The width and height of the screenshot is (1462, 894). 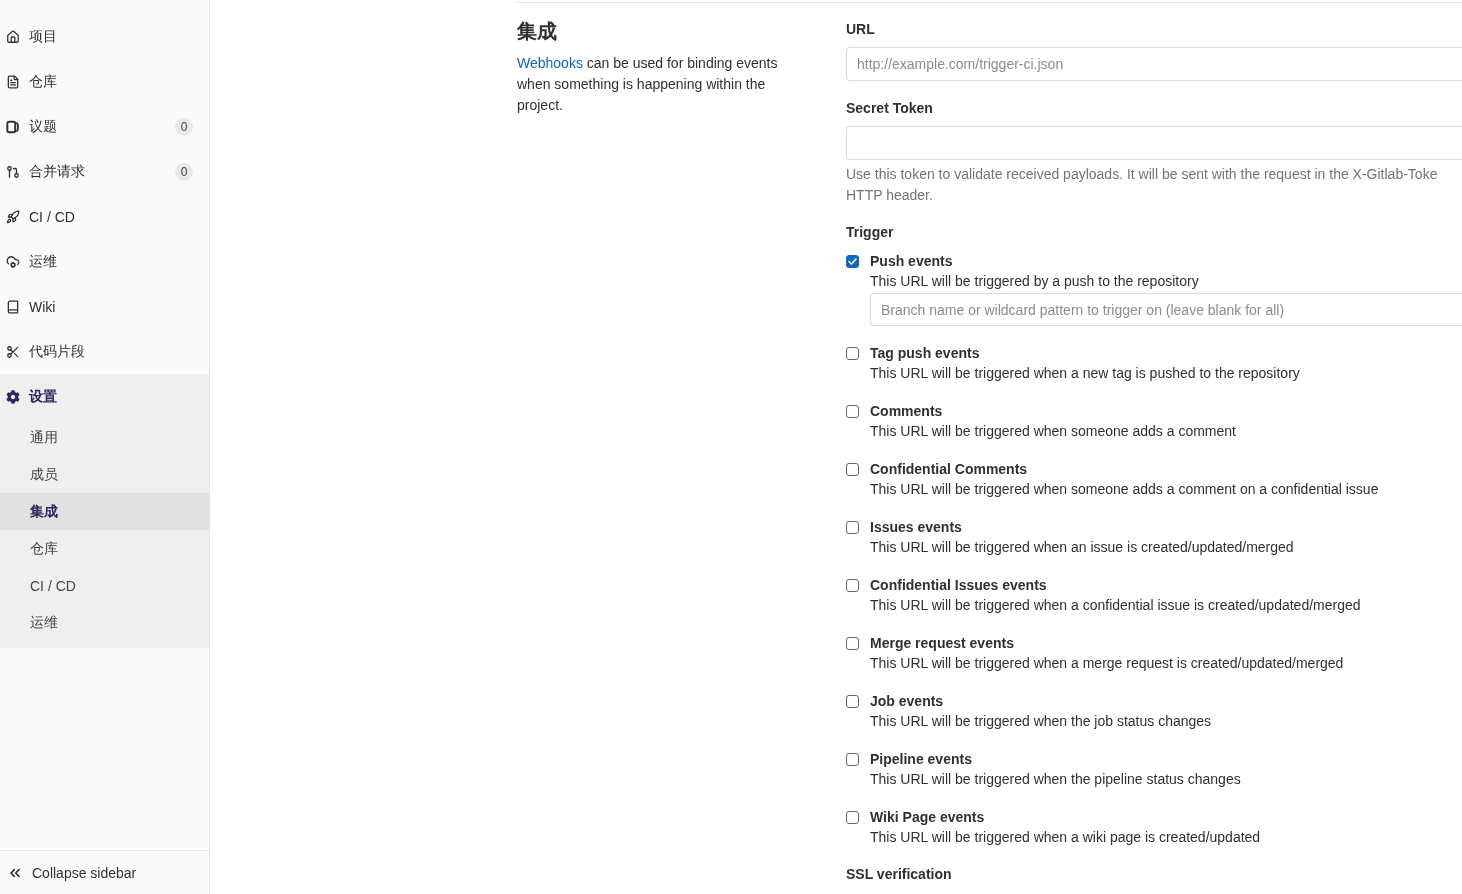 I want to click on rocket-icon, so click(x=13, y=216).